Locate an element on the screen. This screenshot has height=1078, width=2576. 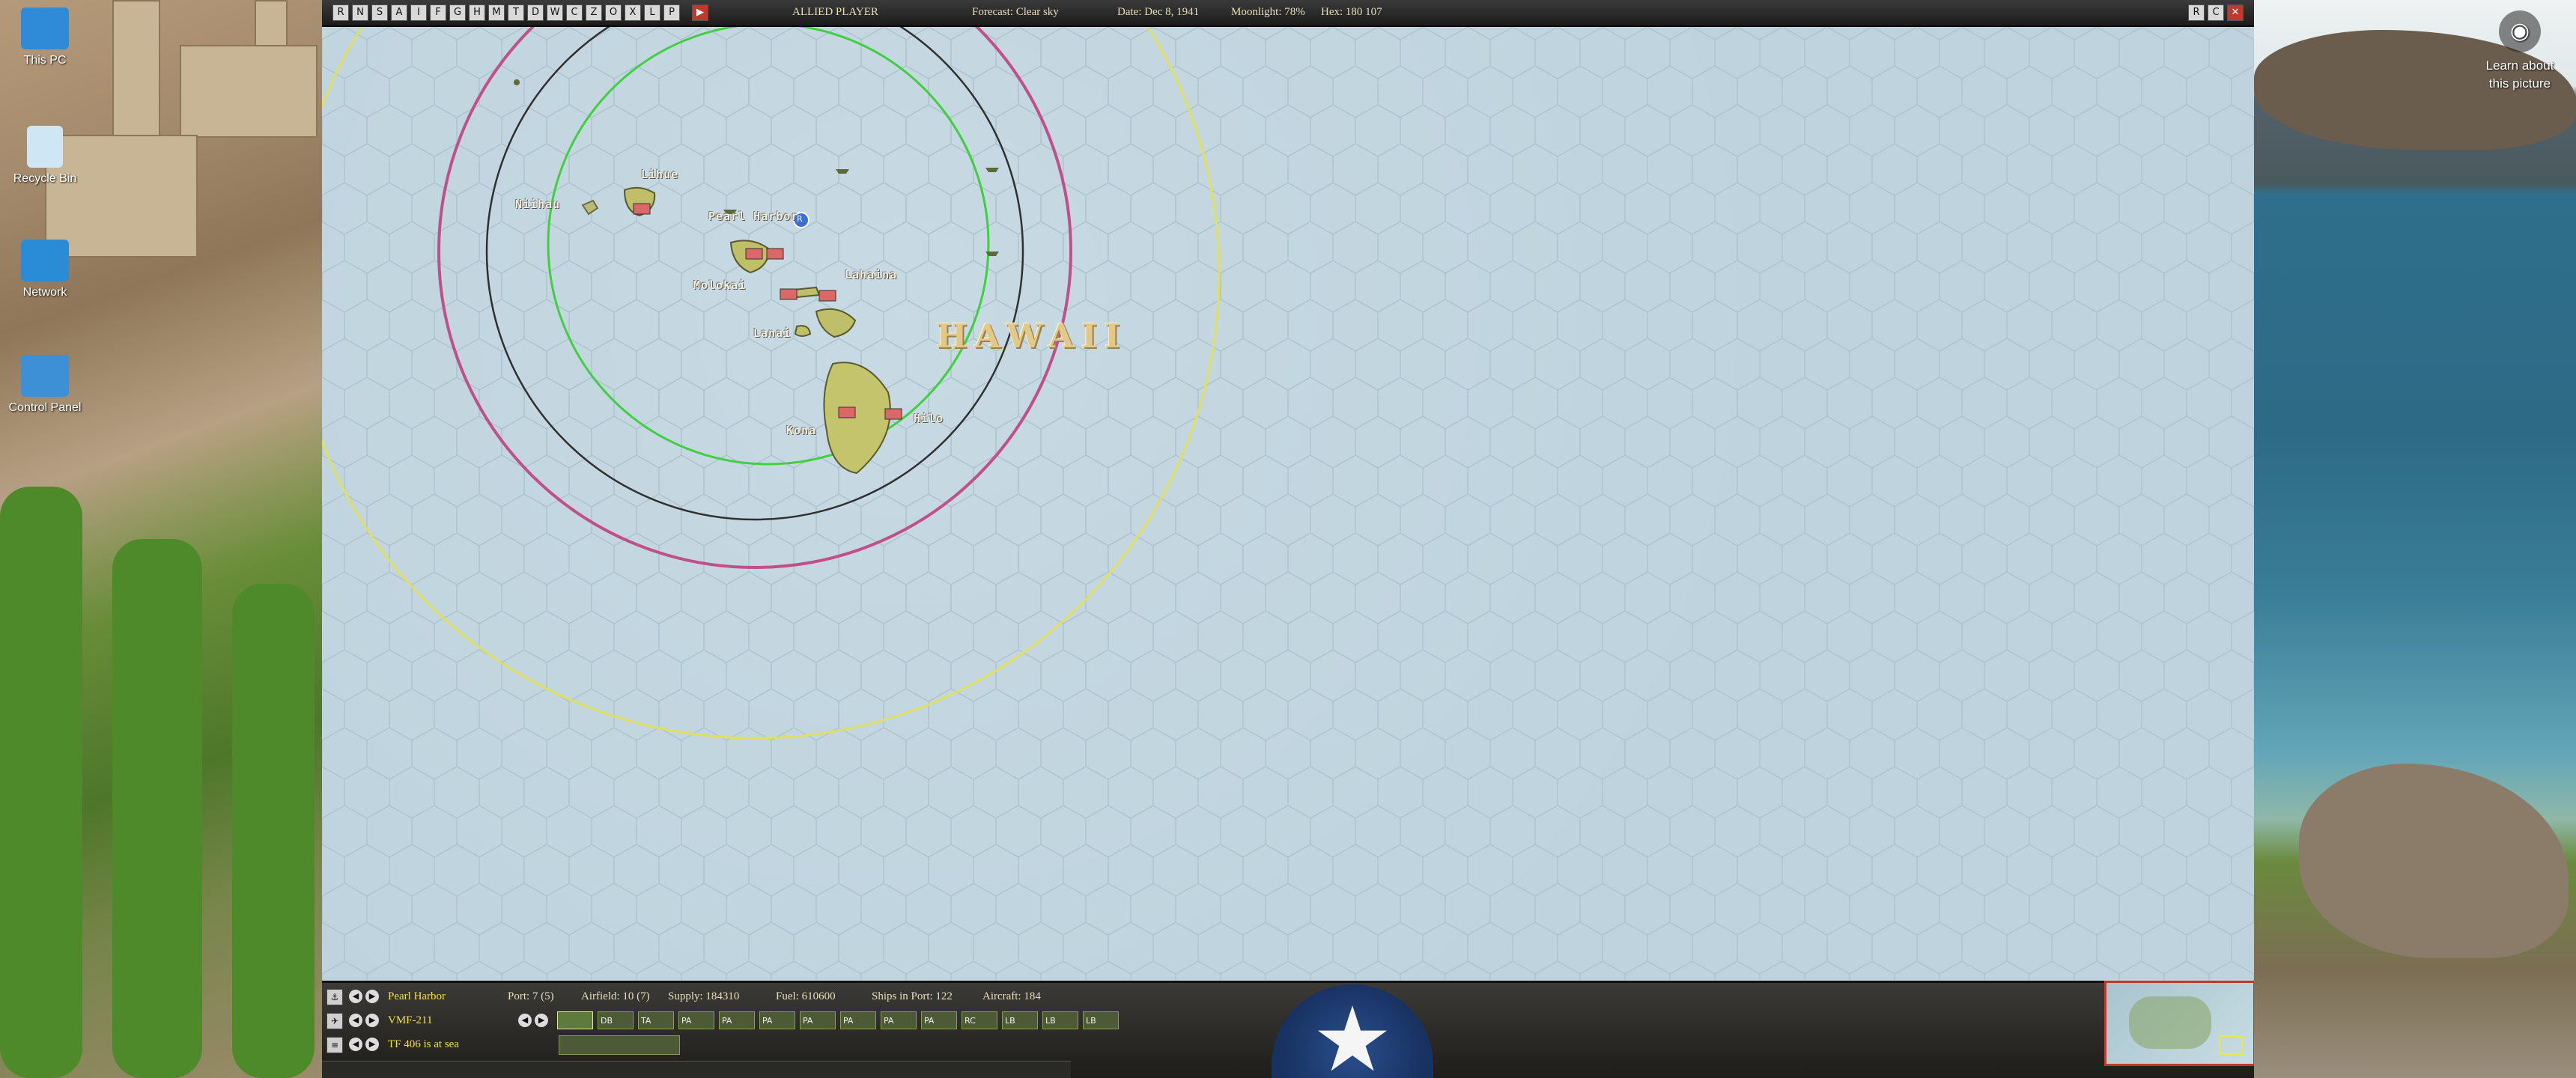
learn-about-picture-widget: ◉ Learn about this picture is located at coordinates (2520, 51).